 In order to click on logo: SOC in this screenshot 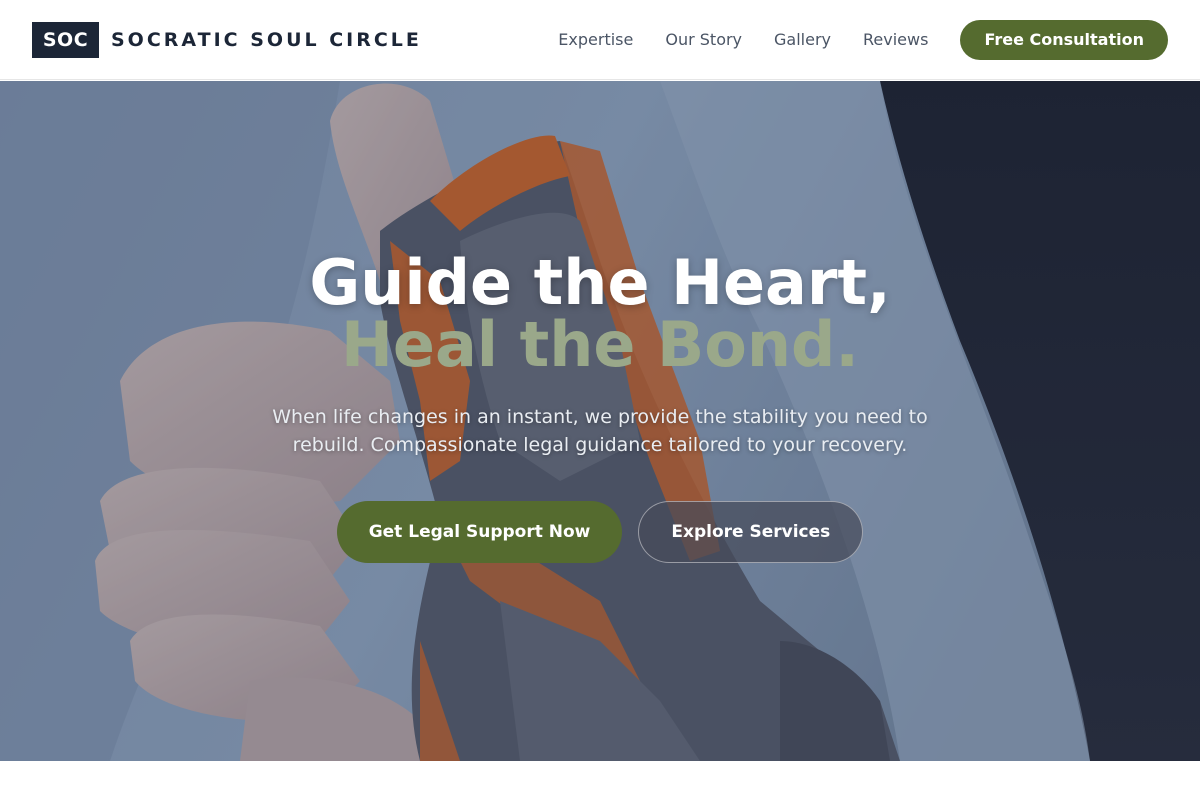, I will do `click(65, 39)`.